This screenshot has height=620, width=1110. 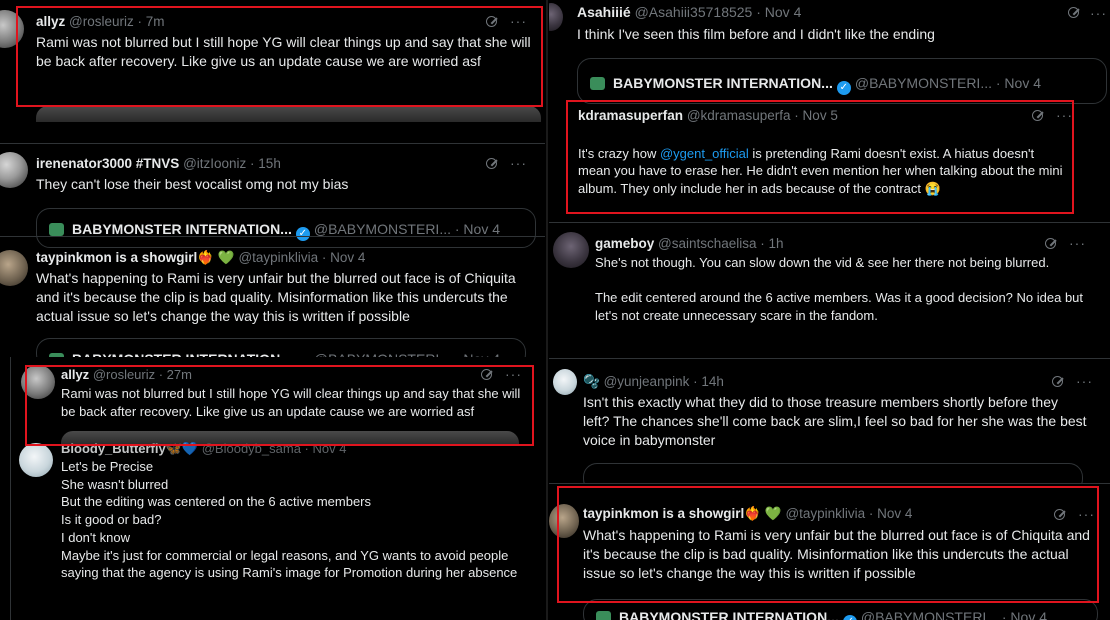 I want to click on author-handle-time: @Asahiii35718525 · Nov 4, so click(x=718, y=12).